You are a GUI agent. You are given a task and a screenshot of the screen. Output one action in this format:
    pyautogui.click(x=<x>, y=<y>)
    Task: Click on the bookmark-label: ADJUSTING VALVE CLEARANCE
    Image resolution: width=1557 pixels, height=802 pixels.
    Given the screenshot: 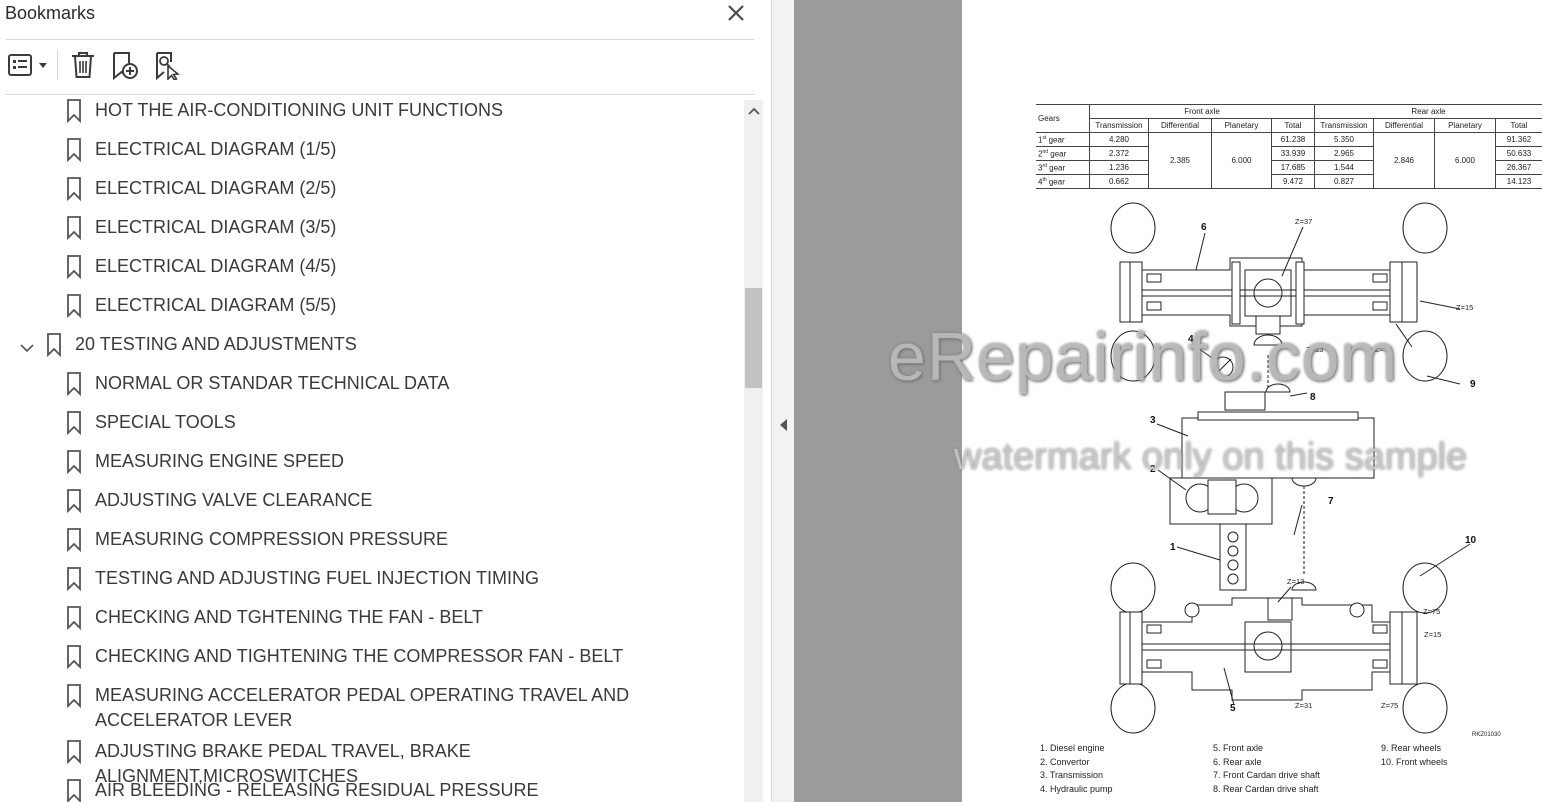 What is the action you would take?
    pyautogui.click(x=234, y=500)
    